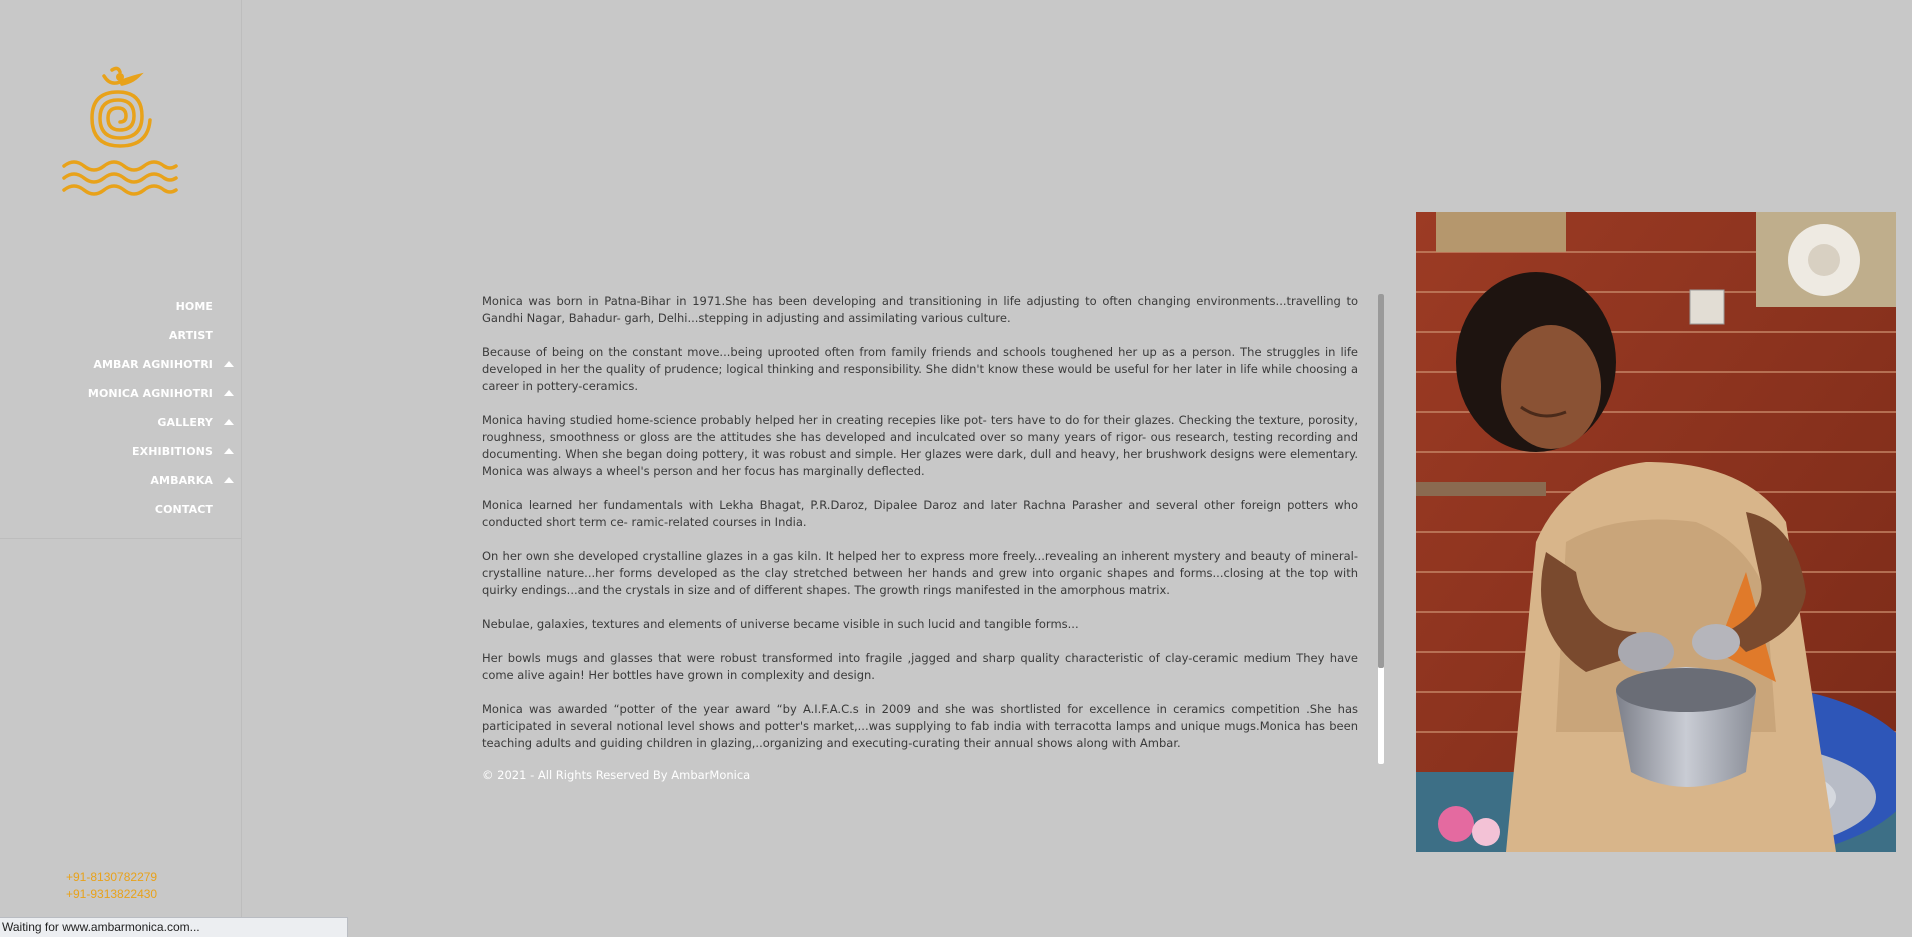  Describe the element at coordinates (190, 335) in the screenshot. I see `nav-item-label: ARTIST` at that location.